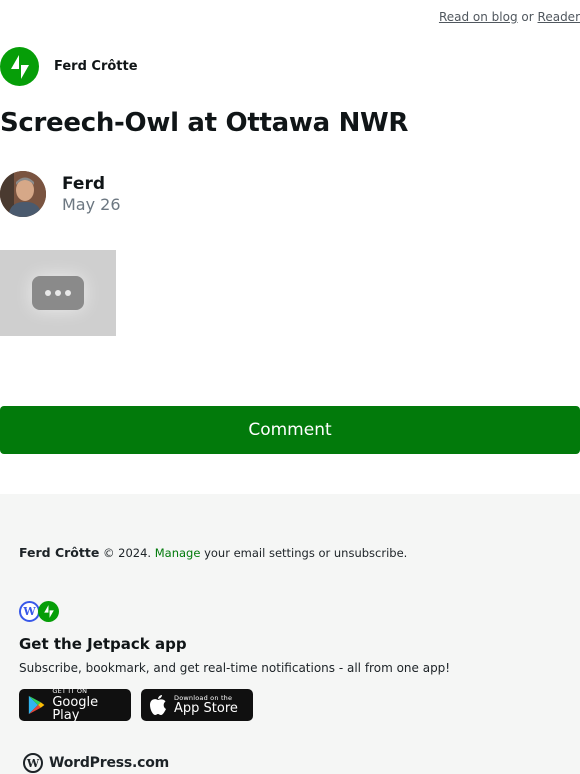  Describe the element at coordinates (60, 194) in the screenshot. I see `author-block: Ferd May 26` at that location.